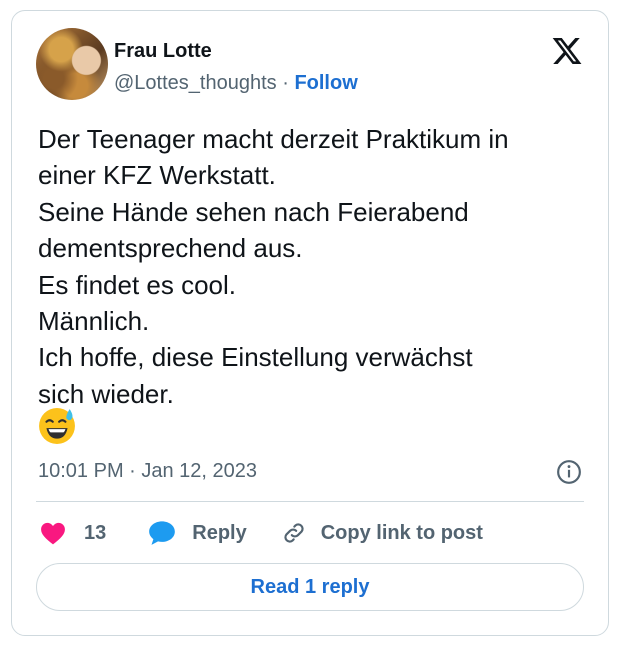 Image resolution: width=620 pixels, height=646 pixels. What do you see at coordinates (310, 587) in the screenshot?
I see `read-replies-button: Read 1 reply` at bounding box center [310, 587].